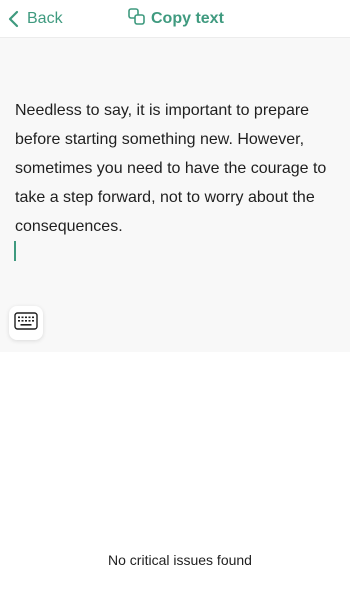 The image size is (350, 601). I want to click on keyboard-icon, so click(26, 323).